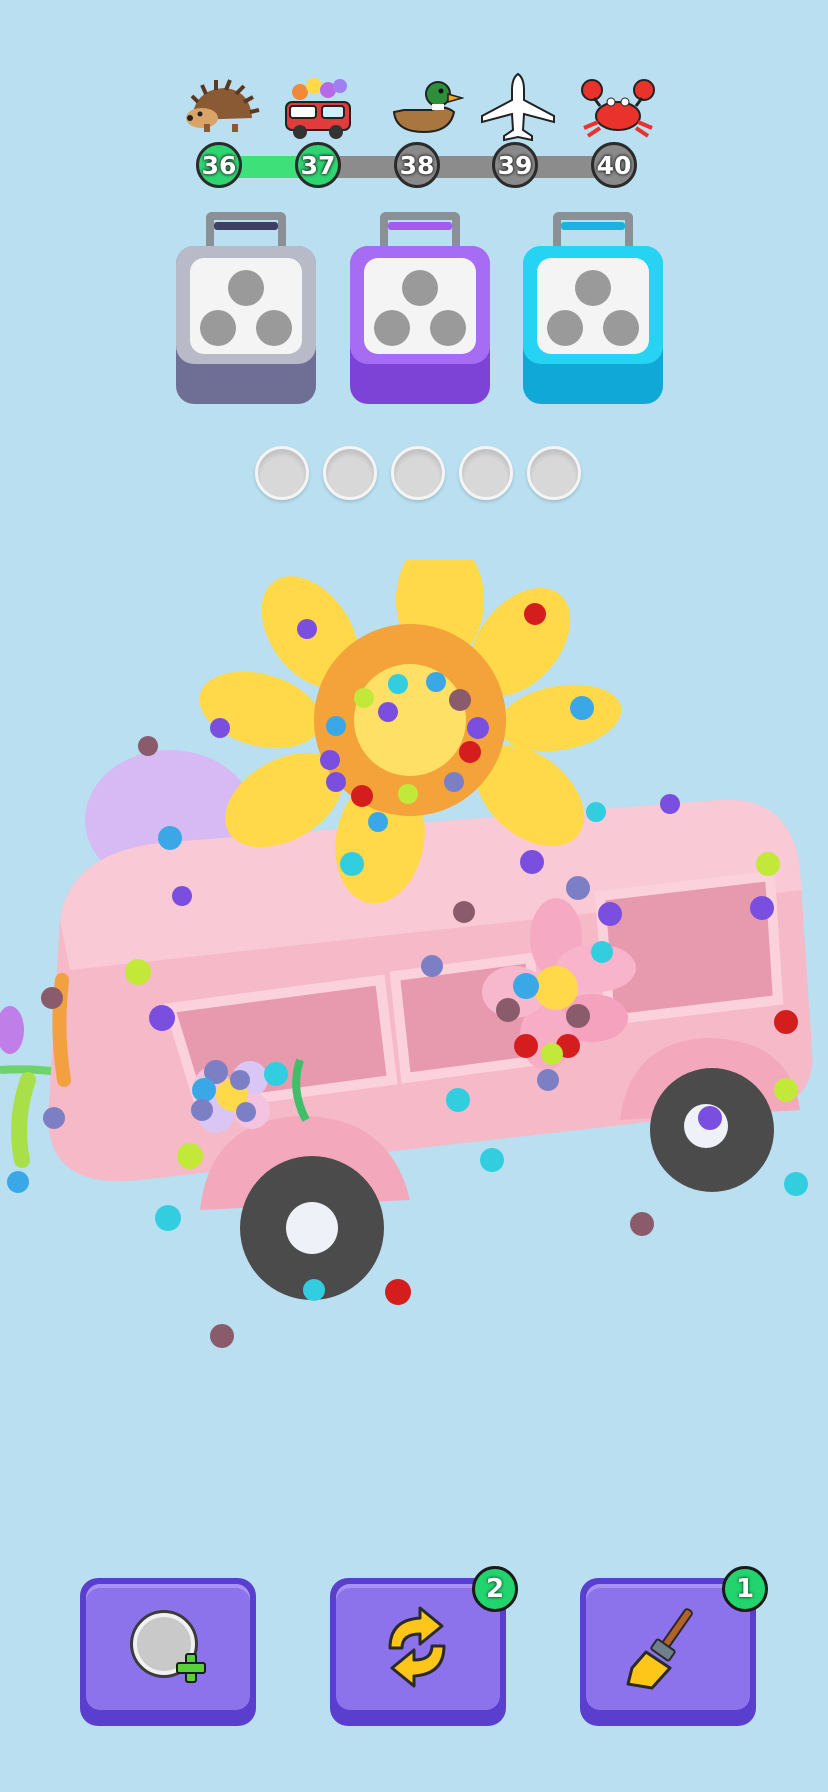  I want to click on screw-box-gray, so click(246, 308).